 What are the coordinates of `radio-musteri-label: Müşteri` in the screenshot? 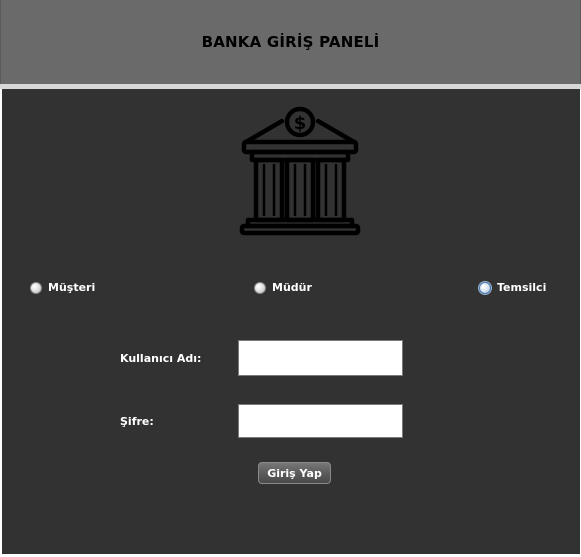 It's located at (72, 287).